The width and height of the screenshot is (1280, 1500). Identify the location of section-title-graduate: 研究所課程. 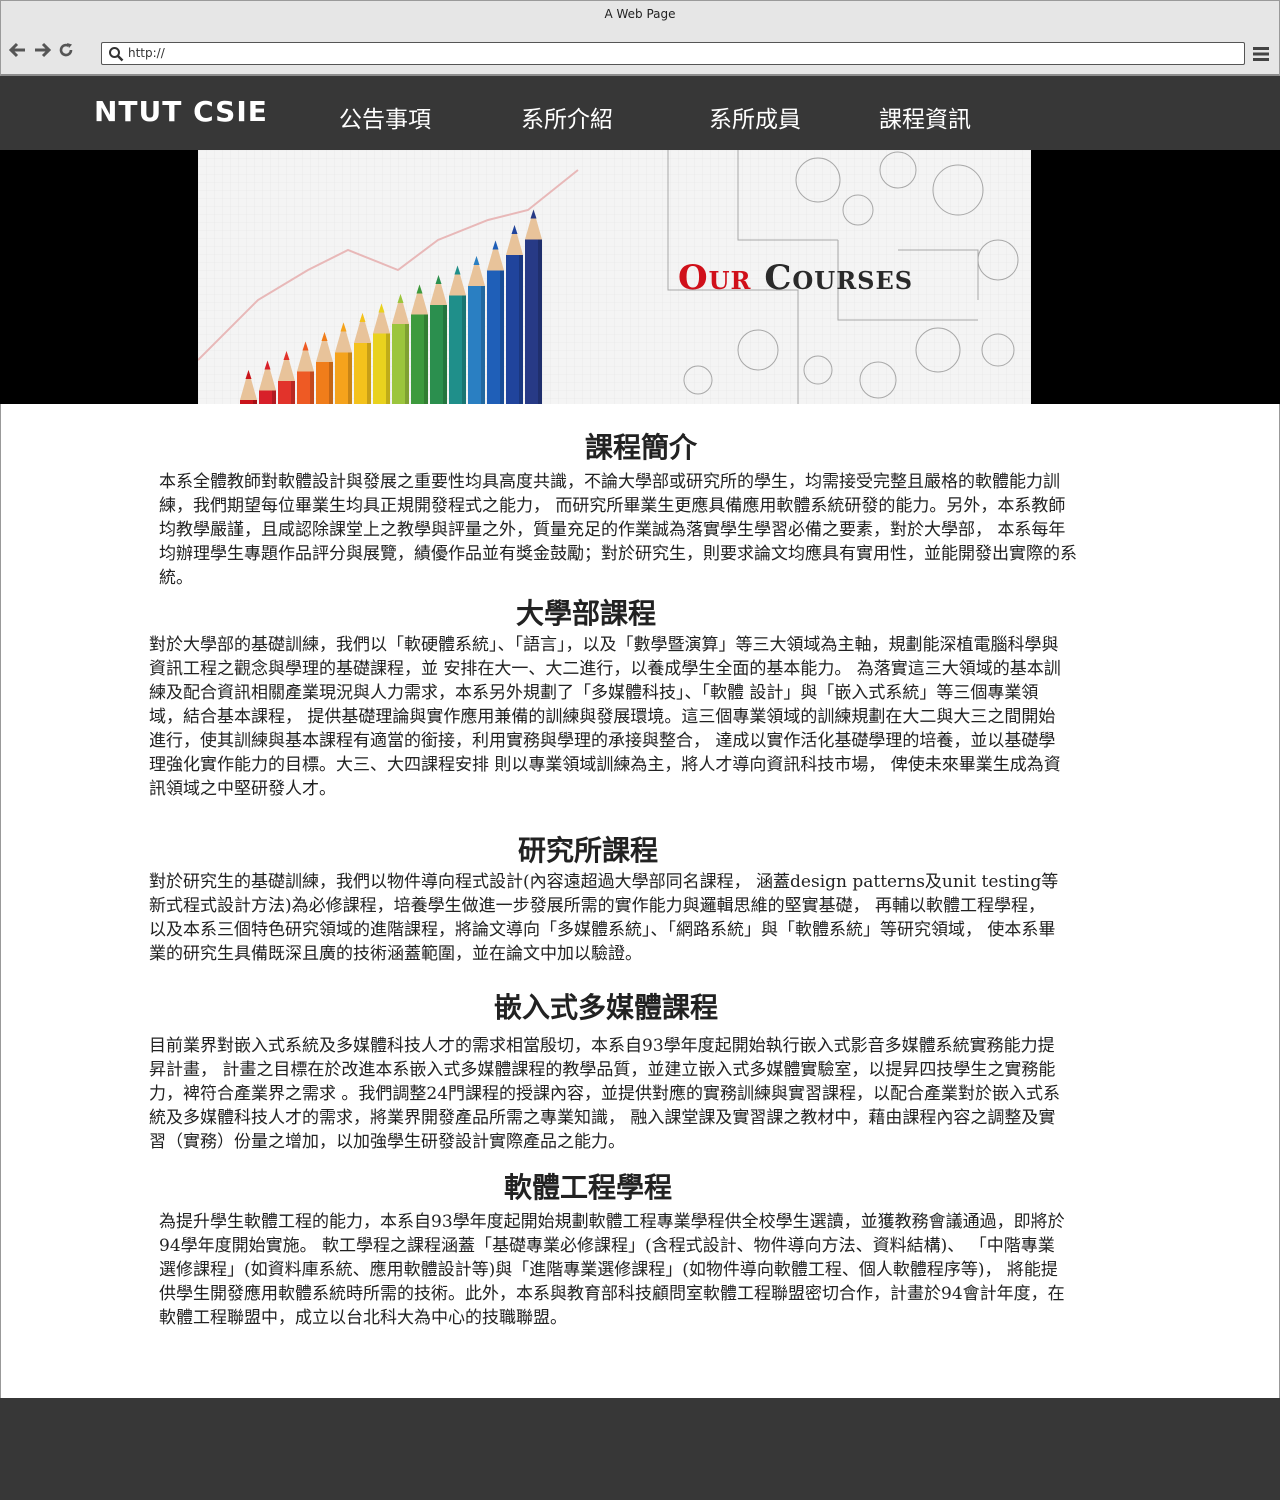
(587, 850).